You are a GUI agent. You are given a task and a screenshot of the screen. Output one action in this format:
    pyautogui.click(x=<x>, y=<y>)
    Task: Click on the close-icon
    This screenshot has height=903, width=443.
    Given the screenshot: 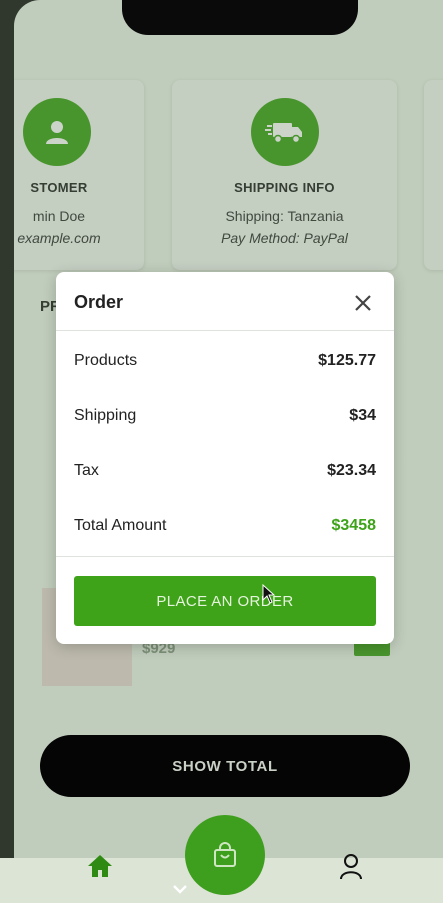 What is the action you would take?
    pyautogui.click(x=363, y=303)
    